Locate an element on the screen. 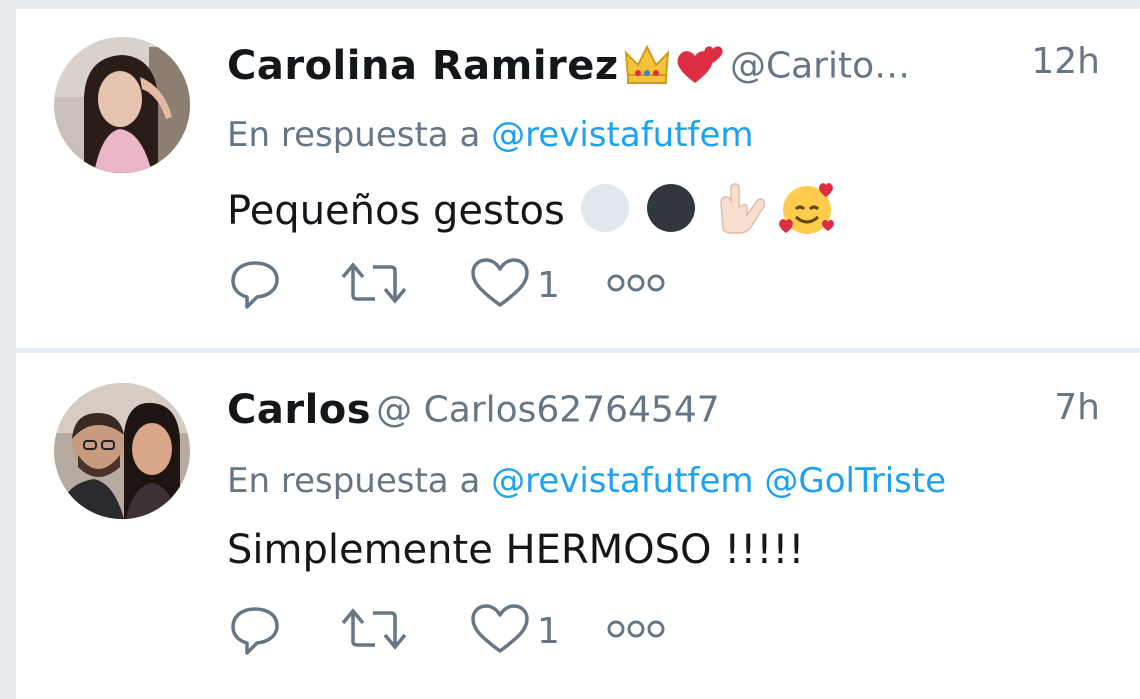 This screenshot has height=699, width=1140. white-circle-emoji is located at coordinates (605, 213).